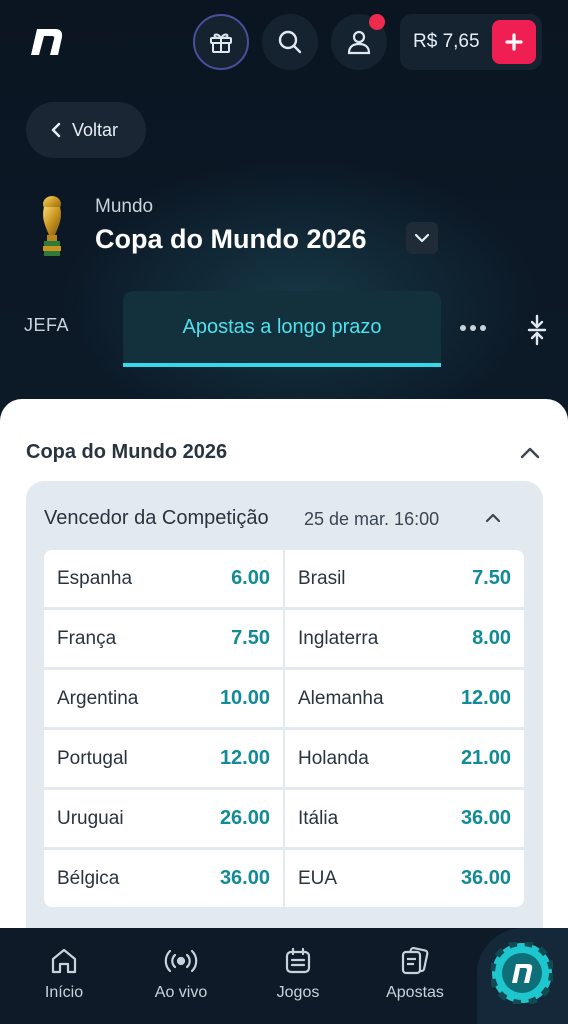 Image resolution: width=568 pixels, height=1024 pixels. What do you see at coordinates (181, 961) in the screenshot?
I see `live-icon` at bounding box center [181, 961].